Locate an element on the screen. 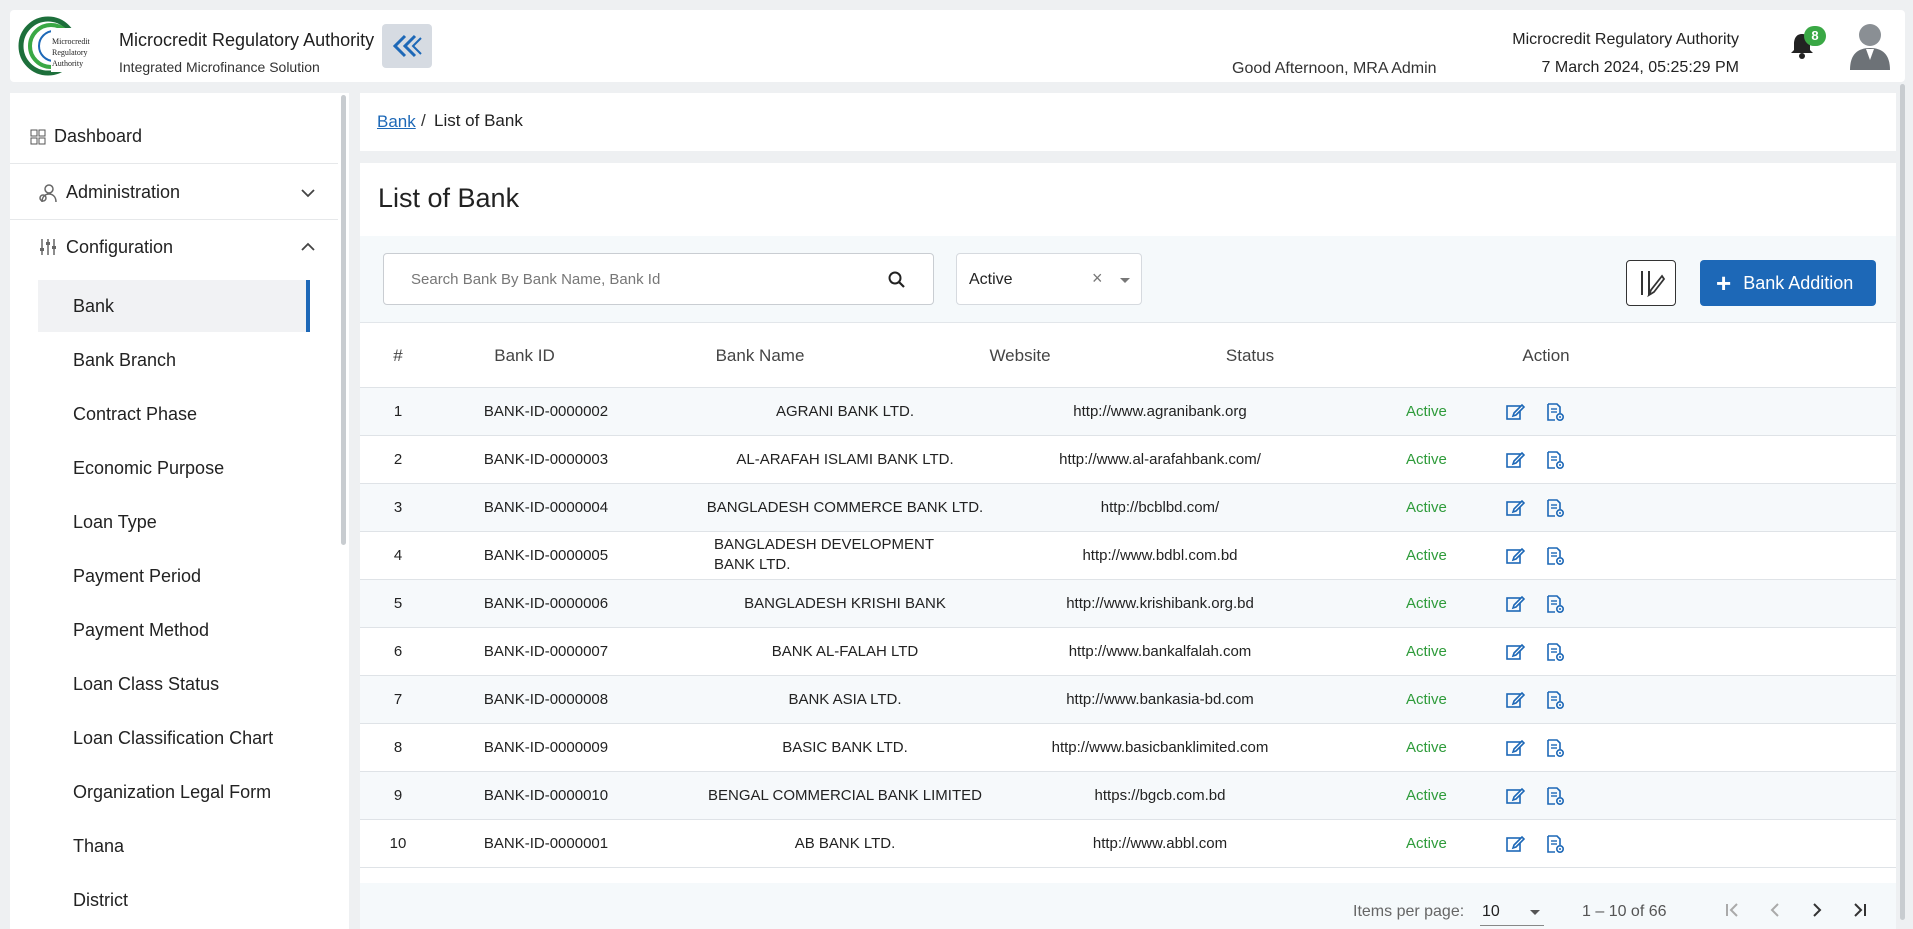 Image resolution: width=1913 pixels, height=929 pixels. cell-bank-name: BANGLADESH COMMERCE BANK LTD. is located at coordinates (845, 507).